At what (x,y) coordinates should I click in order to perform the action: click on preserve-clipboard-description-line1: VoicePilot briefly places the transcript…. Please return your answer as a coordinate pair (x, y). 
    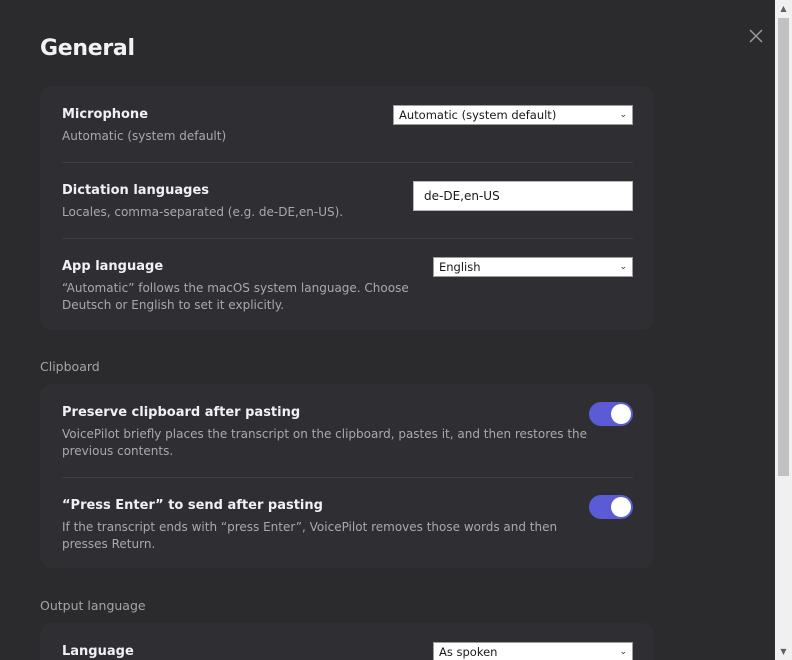
    Looking at the image, I should click on (325, 434).